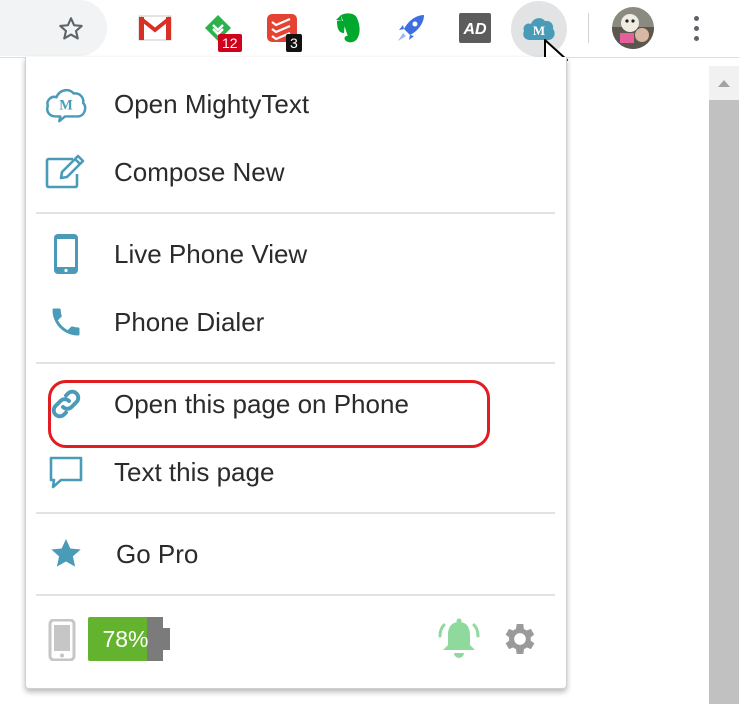 The height and width of the screenshot is (704, 739). I want to click on scroll-up-button, so click(724, 83).